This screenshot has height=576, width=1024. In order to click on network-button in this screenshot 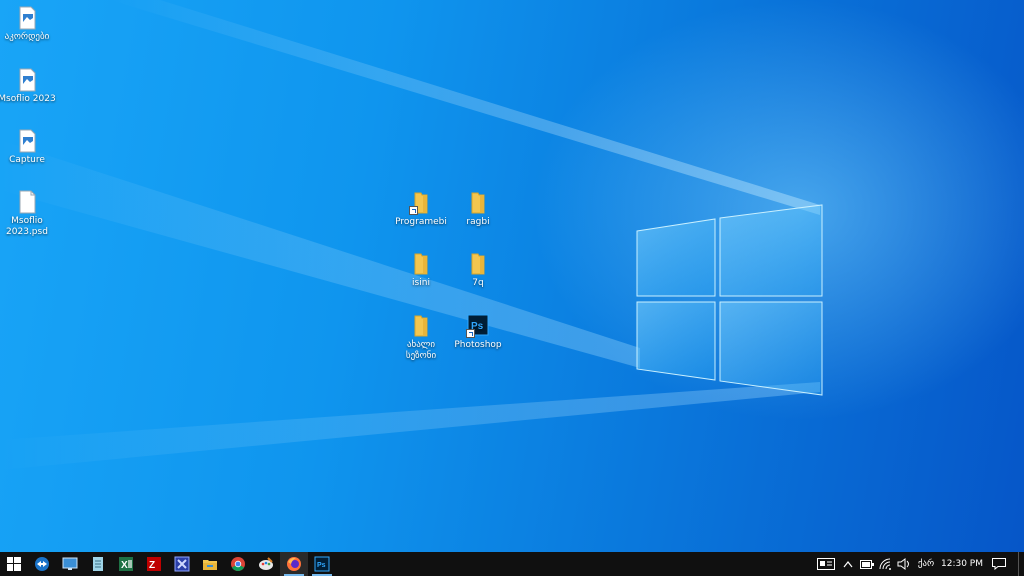, I will do `click(886, 564)`.